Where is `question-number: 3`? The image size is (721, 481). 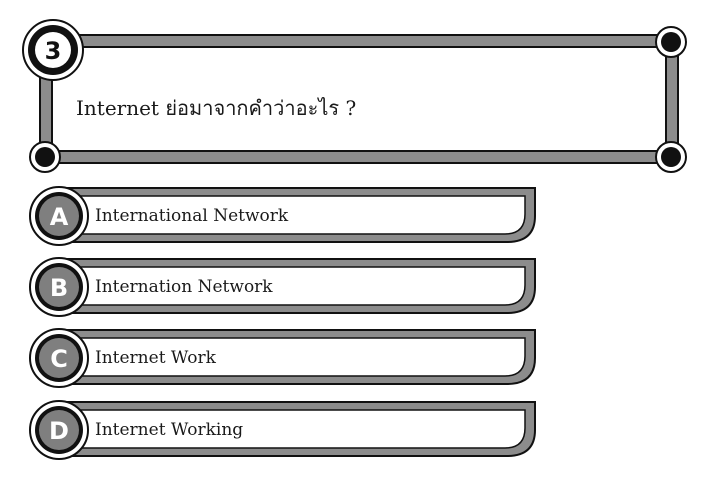 question-number: 3 is located at coordinates (53, 51).